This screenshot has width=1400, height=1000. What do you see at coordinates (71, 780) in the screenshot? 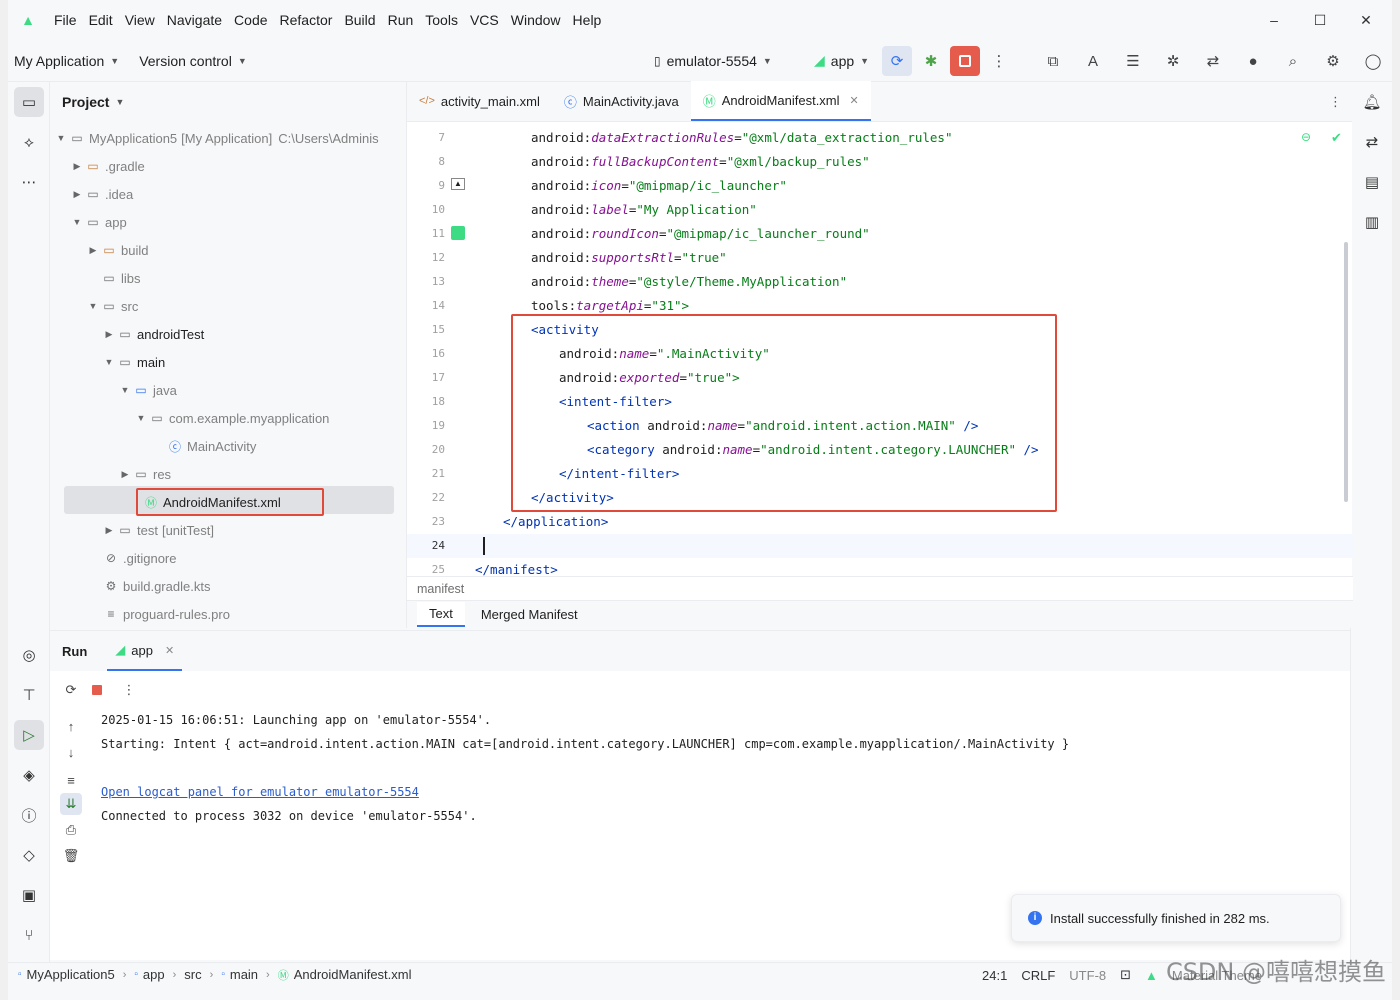
I see `soft-wrap-icon: ≡` at bounding box center [71, 780].